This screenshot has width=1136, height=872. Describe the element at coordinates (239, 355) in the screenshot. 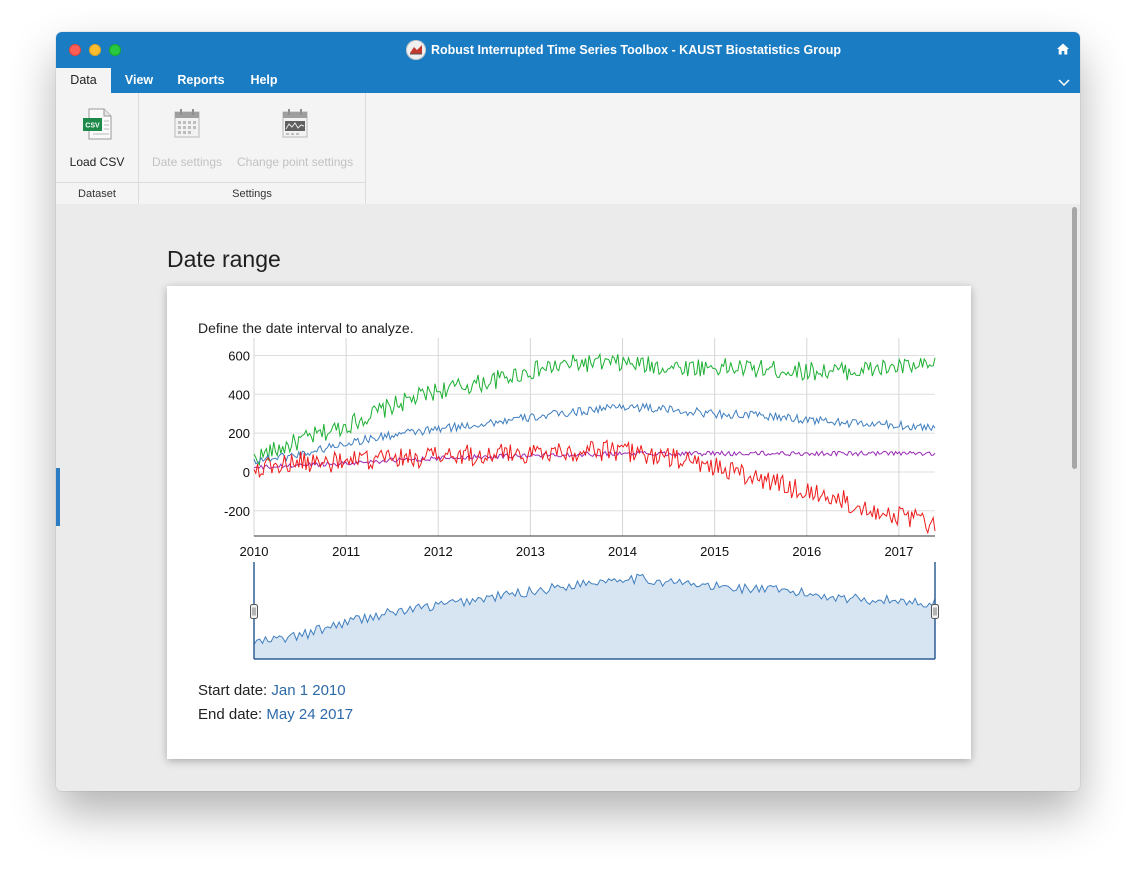

I see `y-tick-label: 600` at that location.